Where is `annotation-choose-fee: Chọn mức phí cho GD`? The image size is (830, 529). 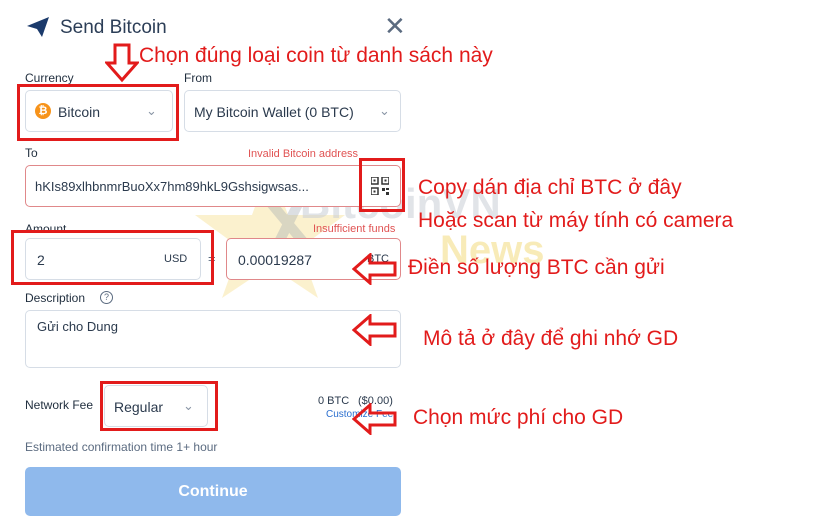 annotation-choose-fee: Chọn mức phí cho GD is located at coordinates (518, 417).